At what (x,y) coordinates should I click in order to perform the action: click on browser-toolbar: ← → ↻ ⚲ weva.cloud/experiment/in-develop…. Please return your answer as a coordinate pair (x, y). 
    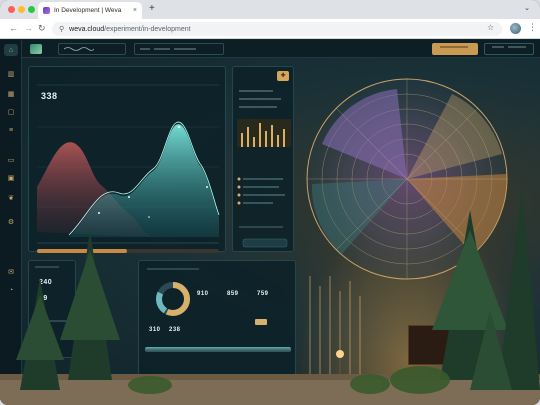
    Looking at the image, I should click on (270, 29).